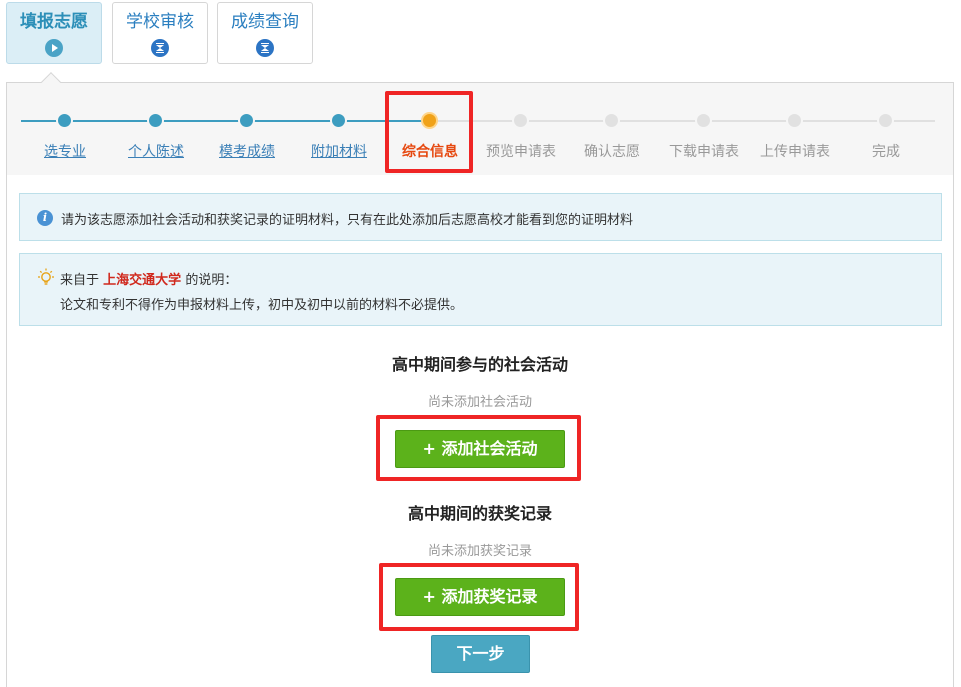  What do you see at coordinates (704, 152) in the screenshot?
I see `step-download: 下载申请表` at bounding box center [704, 152].